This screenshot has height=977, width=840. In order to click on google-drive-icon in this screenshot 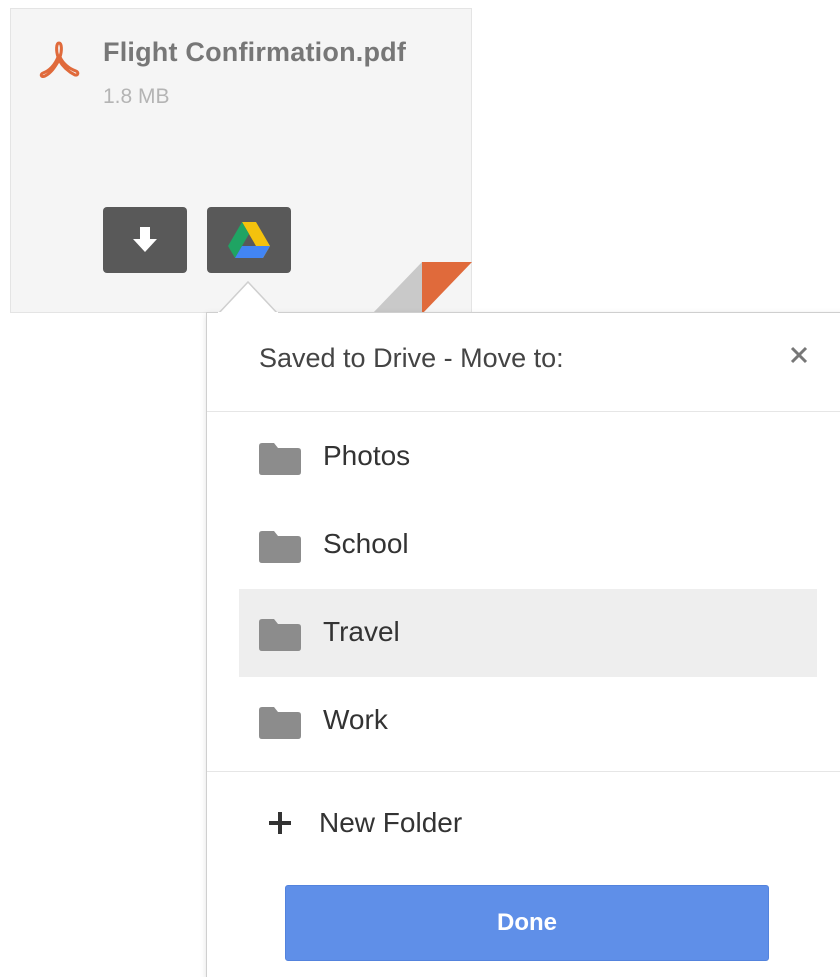, I will do `click(249, 240)`.